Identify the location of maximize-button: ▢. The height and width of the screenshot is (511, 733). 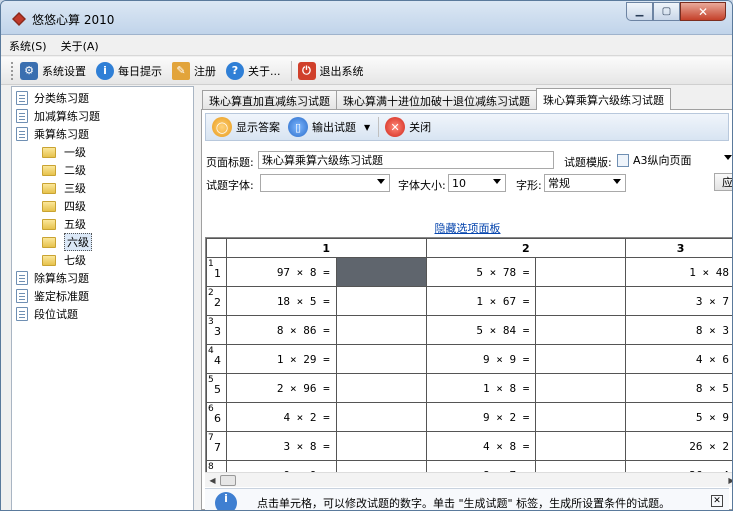
(666, 11).